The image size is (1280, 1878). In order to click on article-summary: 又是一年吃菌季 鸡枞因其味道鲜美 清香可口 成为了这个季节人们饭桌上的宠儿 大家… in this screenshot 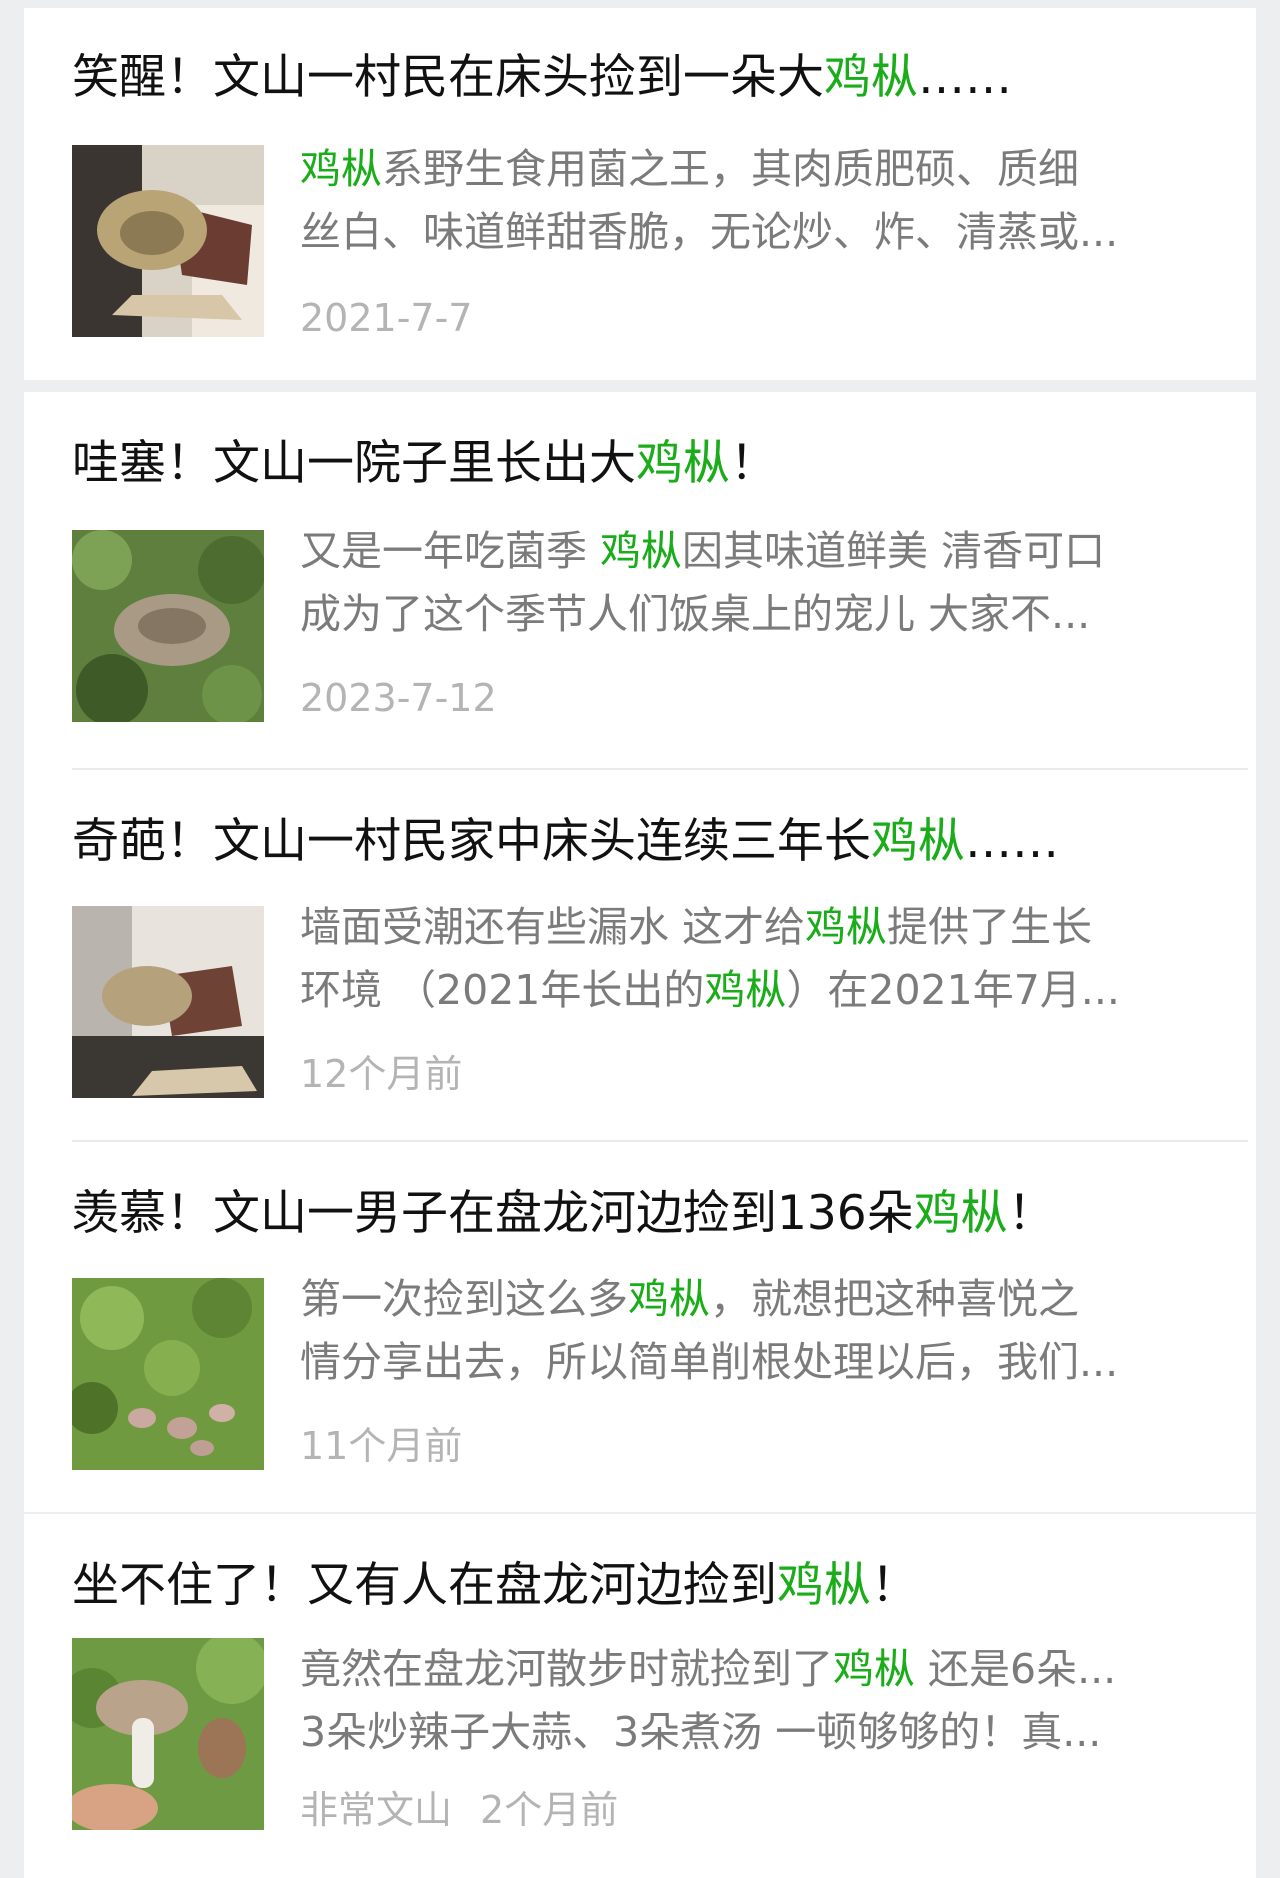, I will do `click(703, 582)`.